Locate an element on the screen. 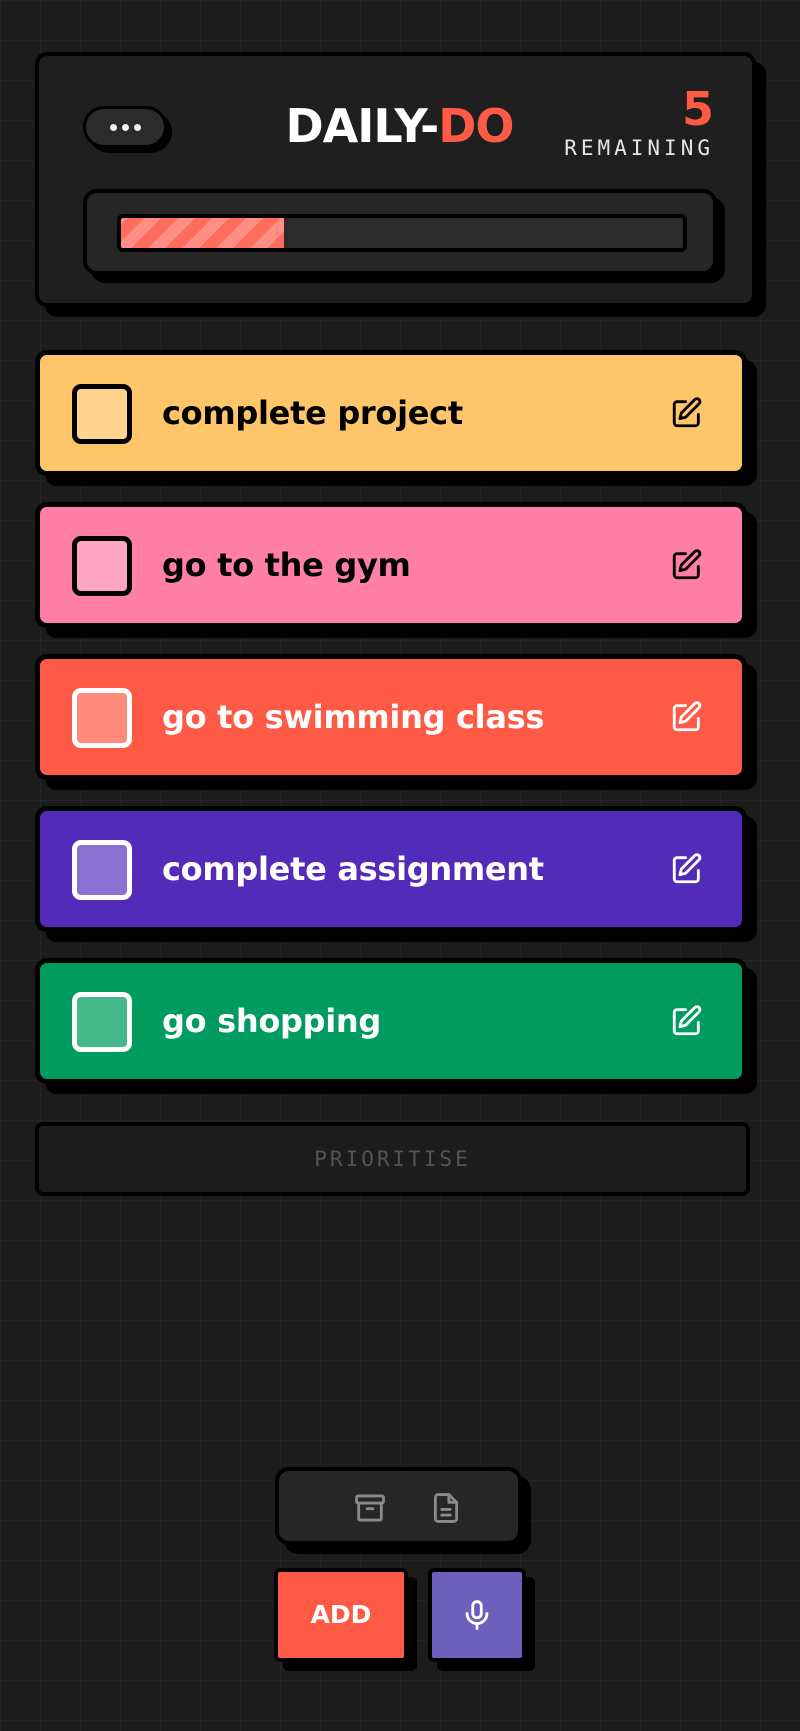 This screenshot has width=800, height=1731. add-button: ADD is located at coordinates (341, 1615).